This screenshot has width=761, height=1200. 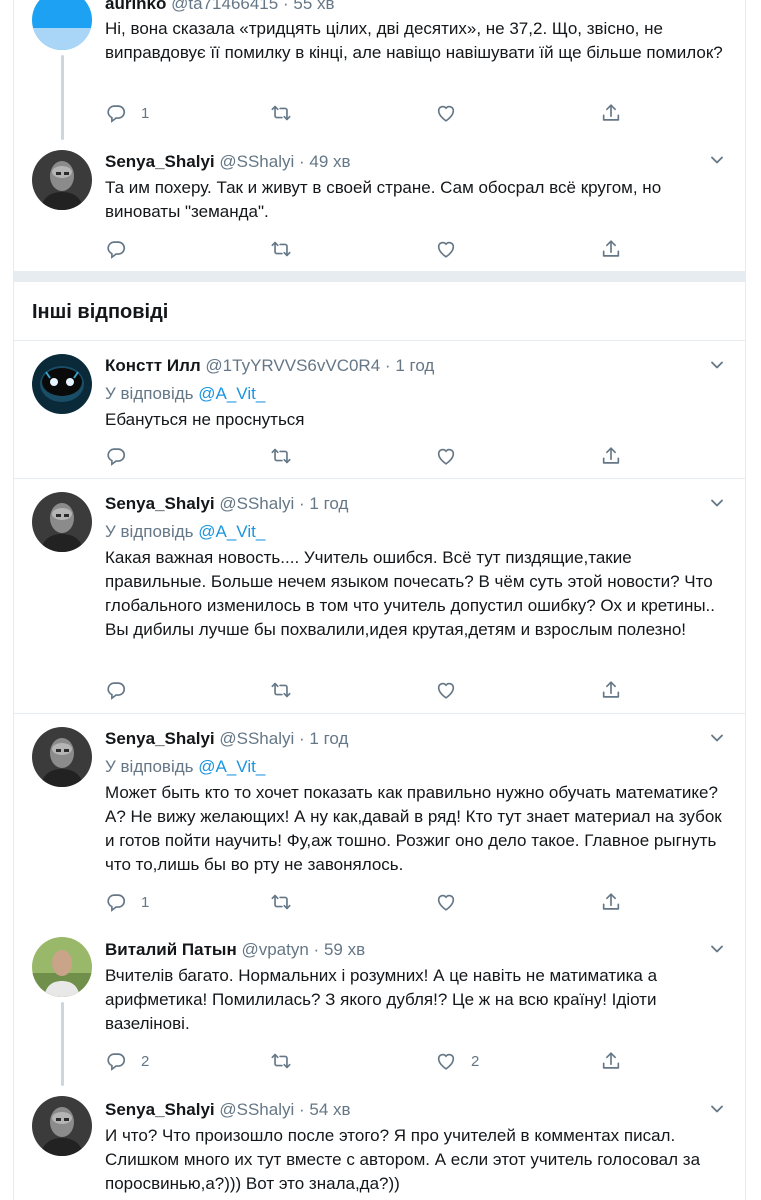 What do you see at coordinates (127, 1061) in the screenshot?
I see `reply-button: 2` at bounding box center [127, 1061].